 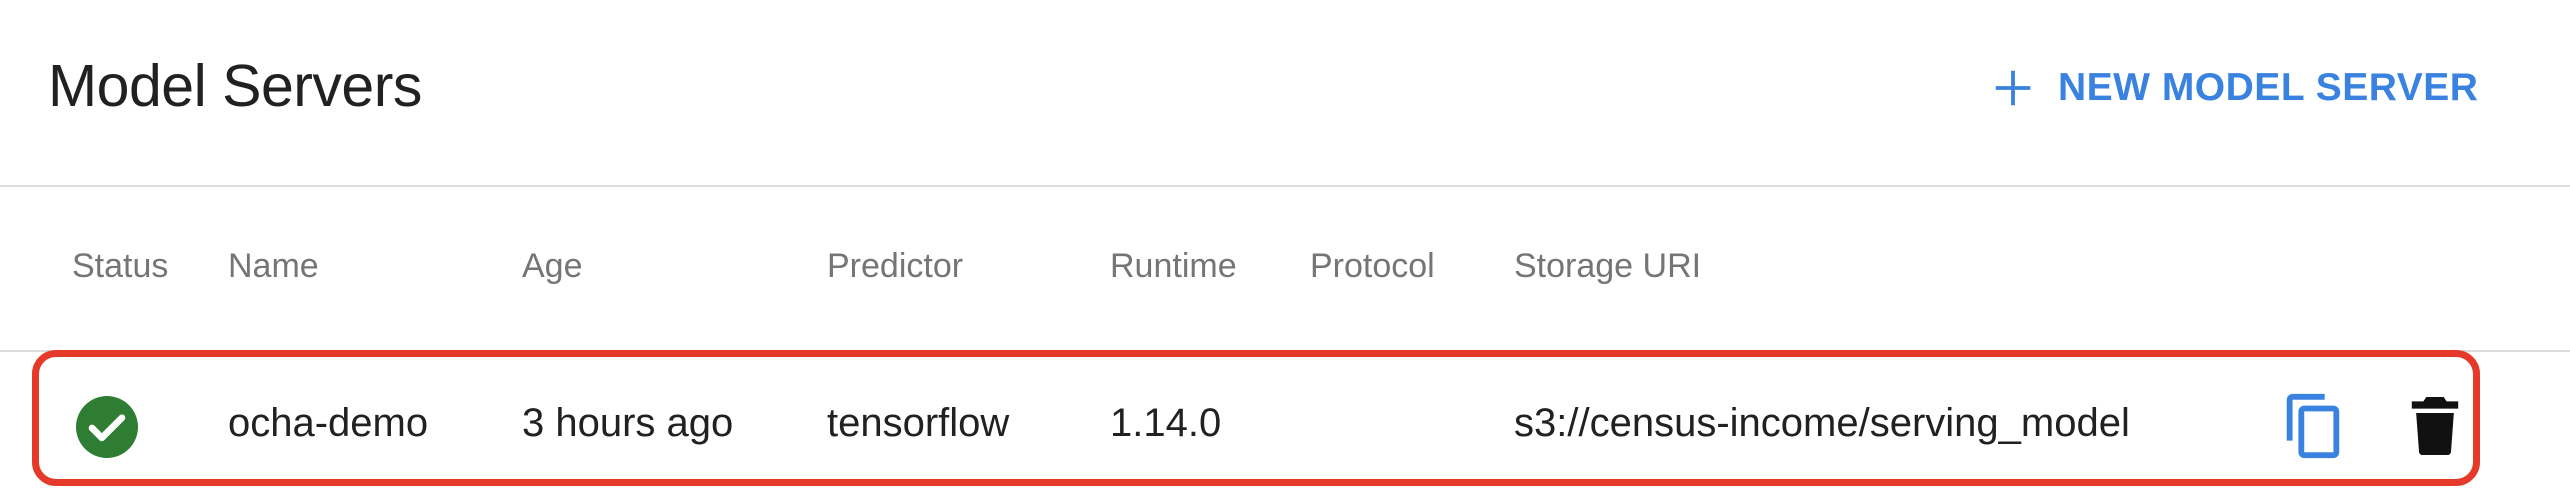 What do you see at coordinates (273, 266) in the screenshot?
I see `column-header-name: Name` at bounding box center [273, 266].